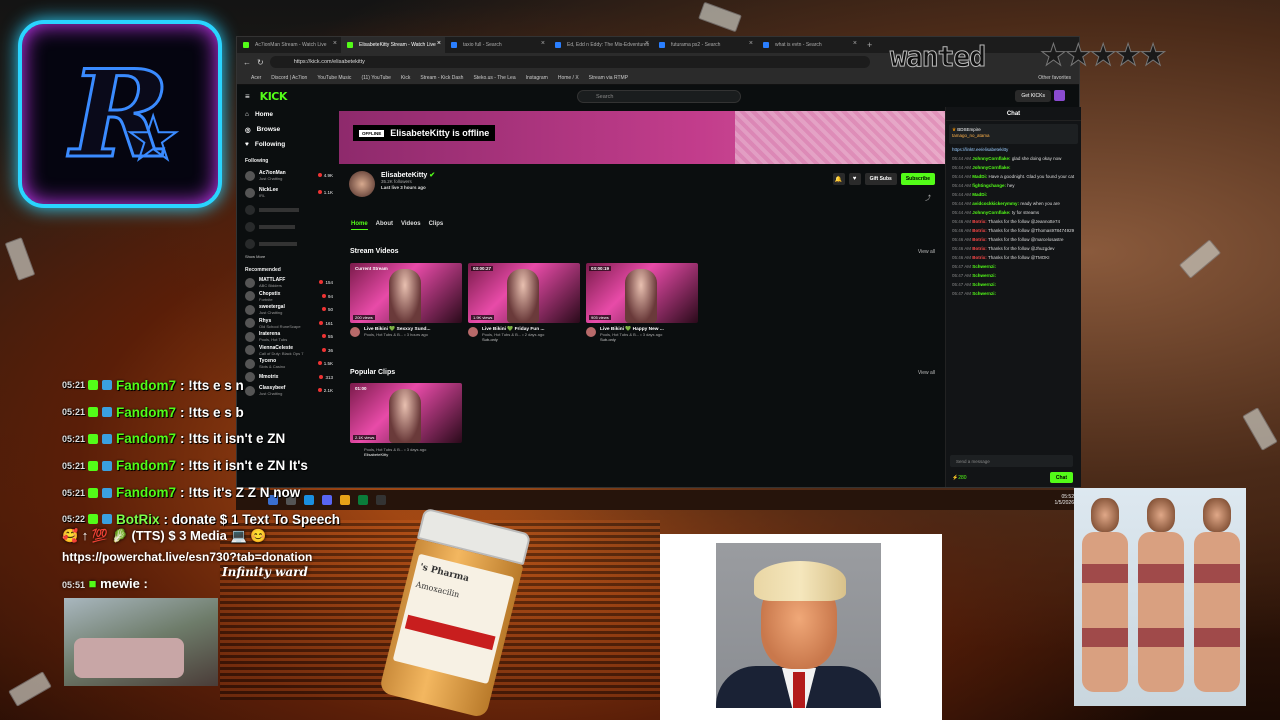 Image resolution: width=1280 pixels, height=720 pixels. I want to click on following-channel: NickLee IRL 1.1K, so click(287, 192).